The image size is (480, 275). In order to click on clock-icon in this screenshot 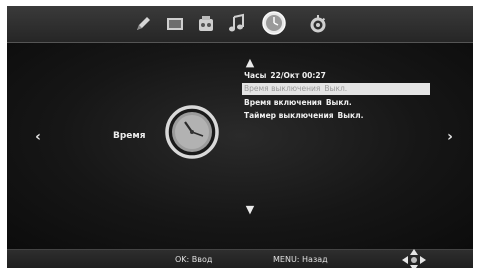, I will do `click(274, 23)`.